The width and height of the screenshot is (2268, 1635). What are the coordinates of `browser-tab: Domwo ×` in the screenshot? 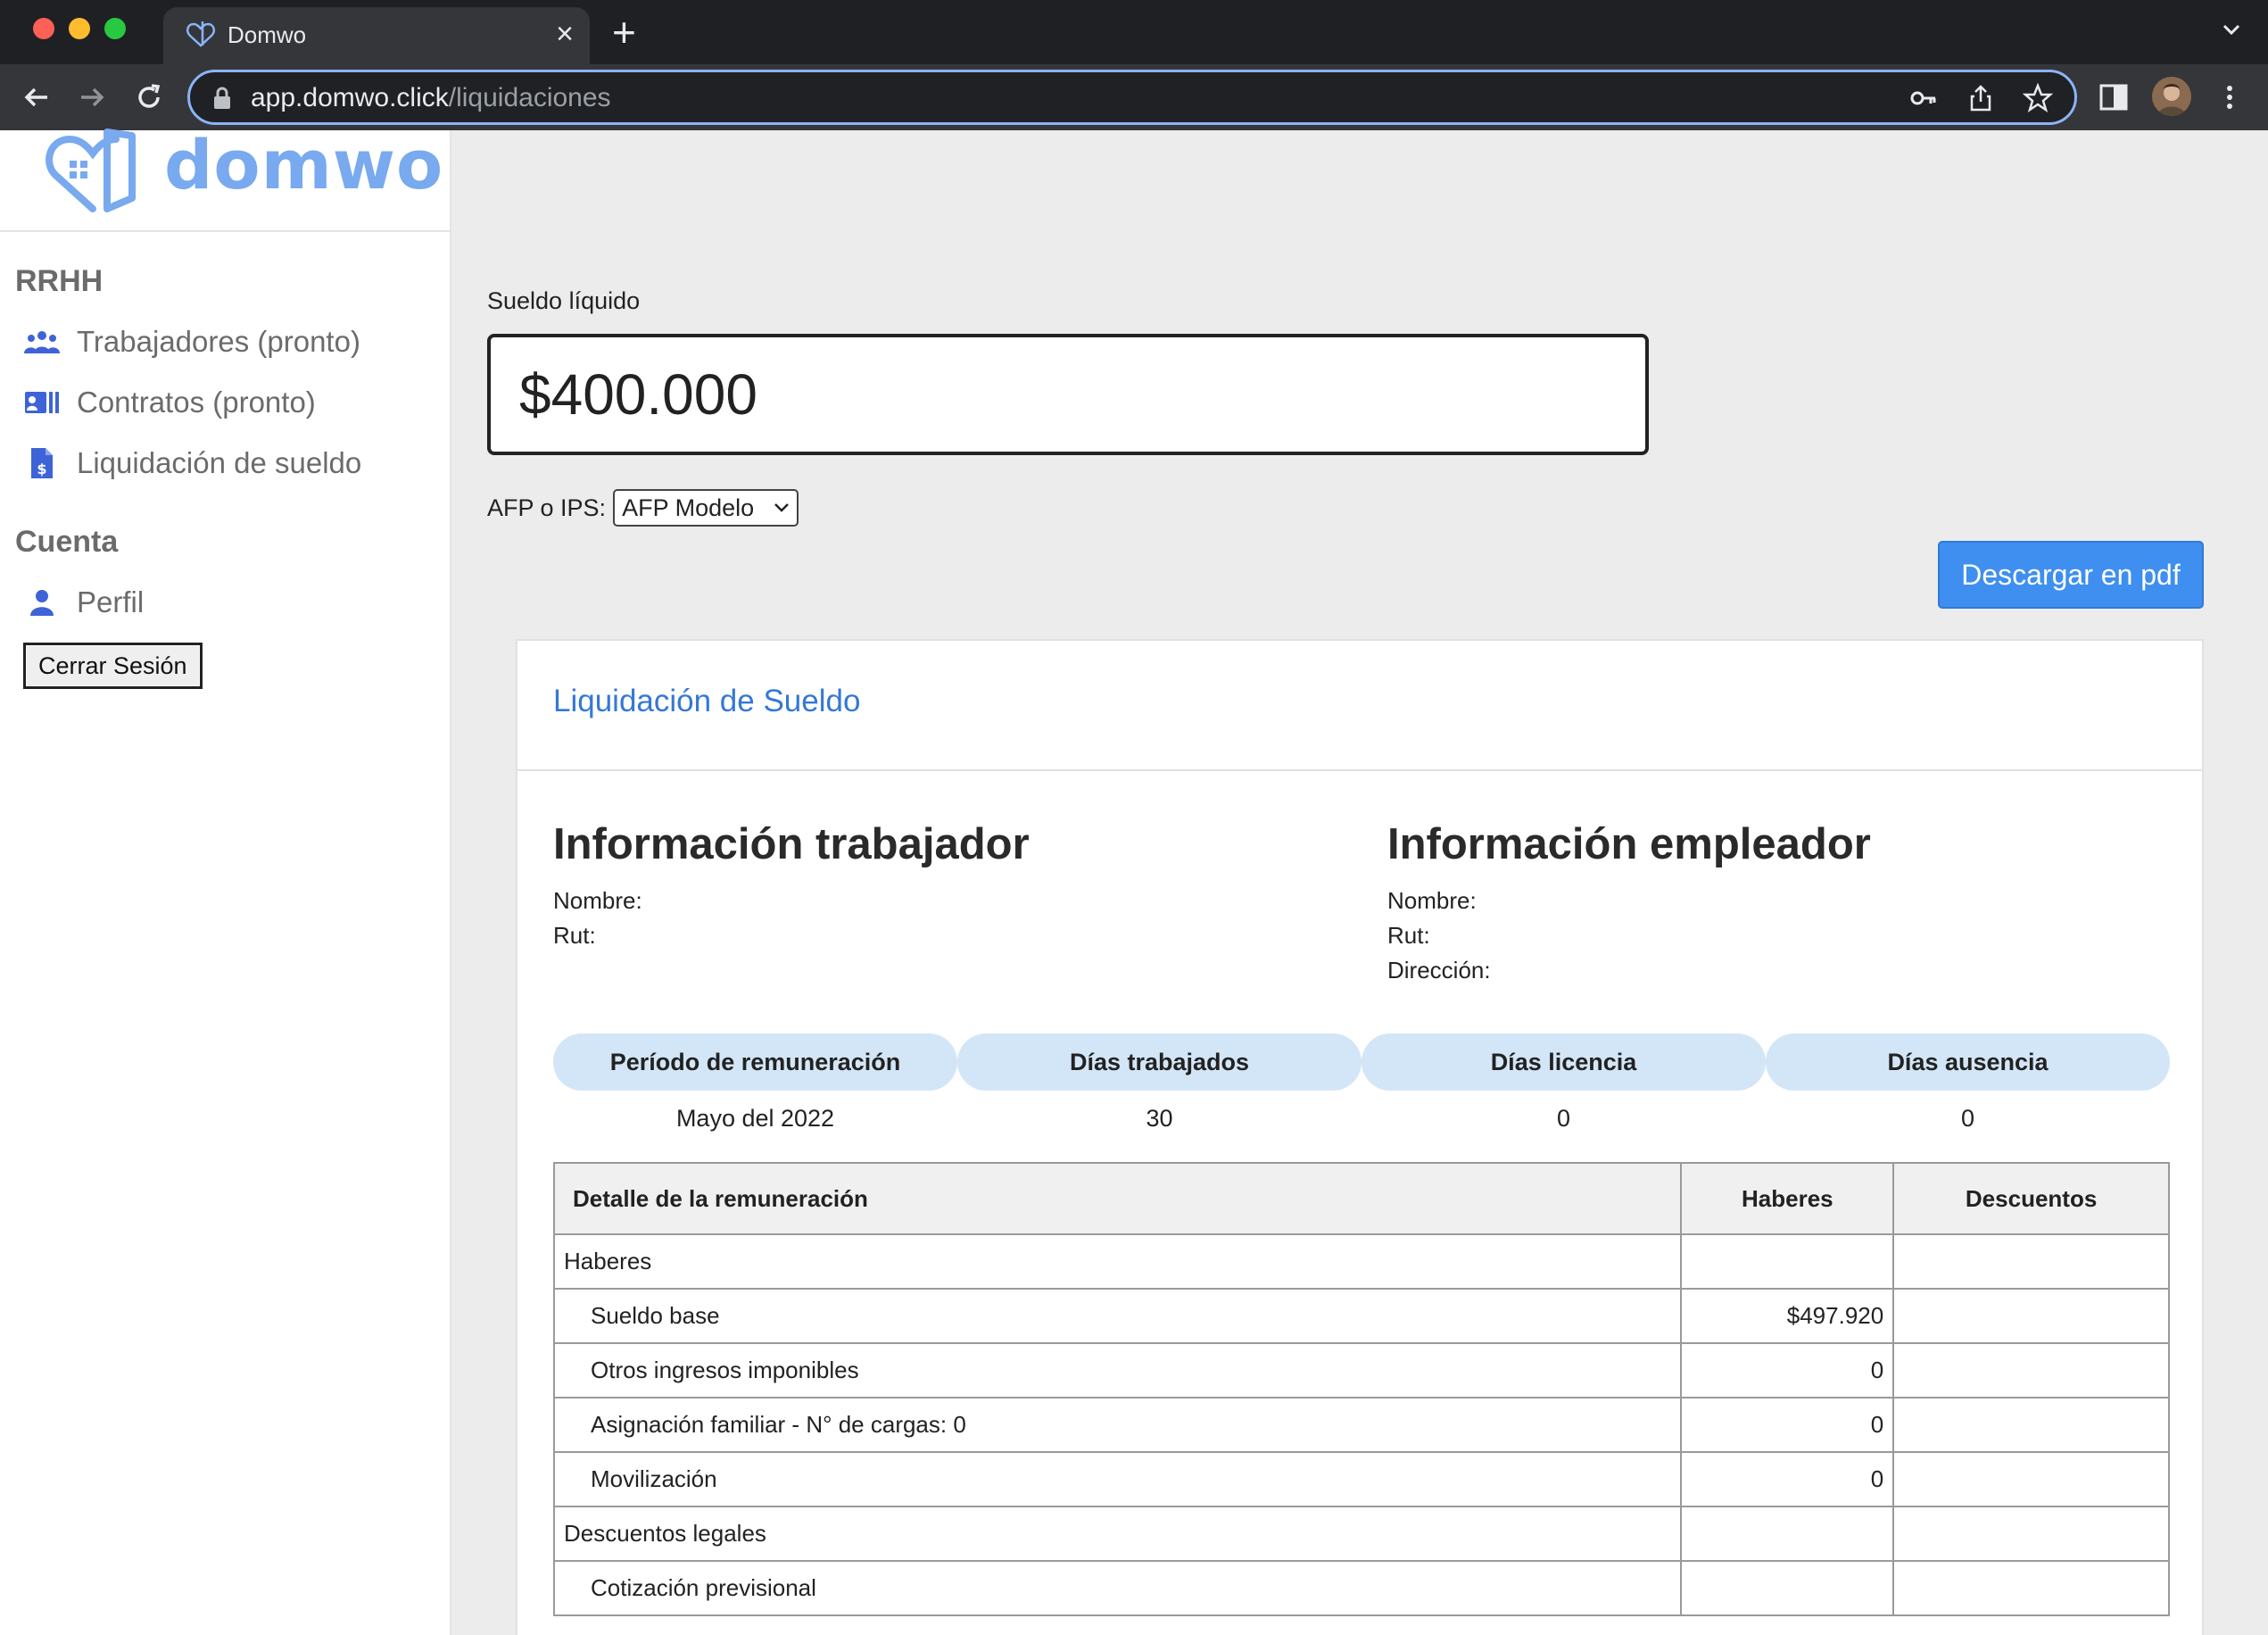 It's located at (376, 35).